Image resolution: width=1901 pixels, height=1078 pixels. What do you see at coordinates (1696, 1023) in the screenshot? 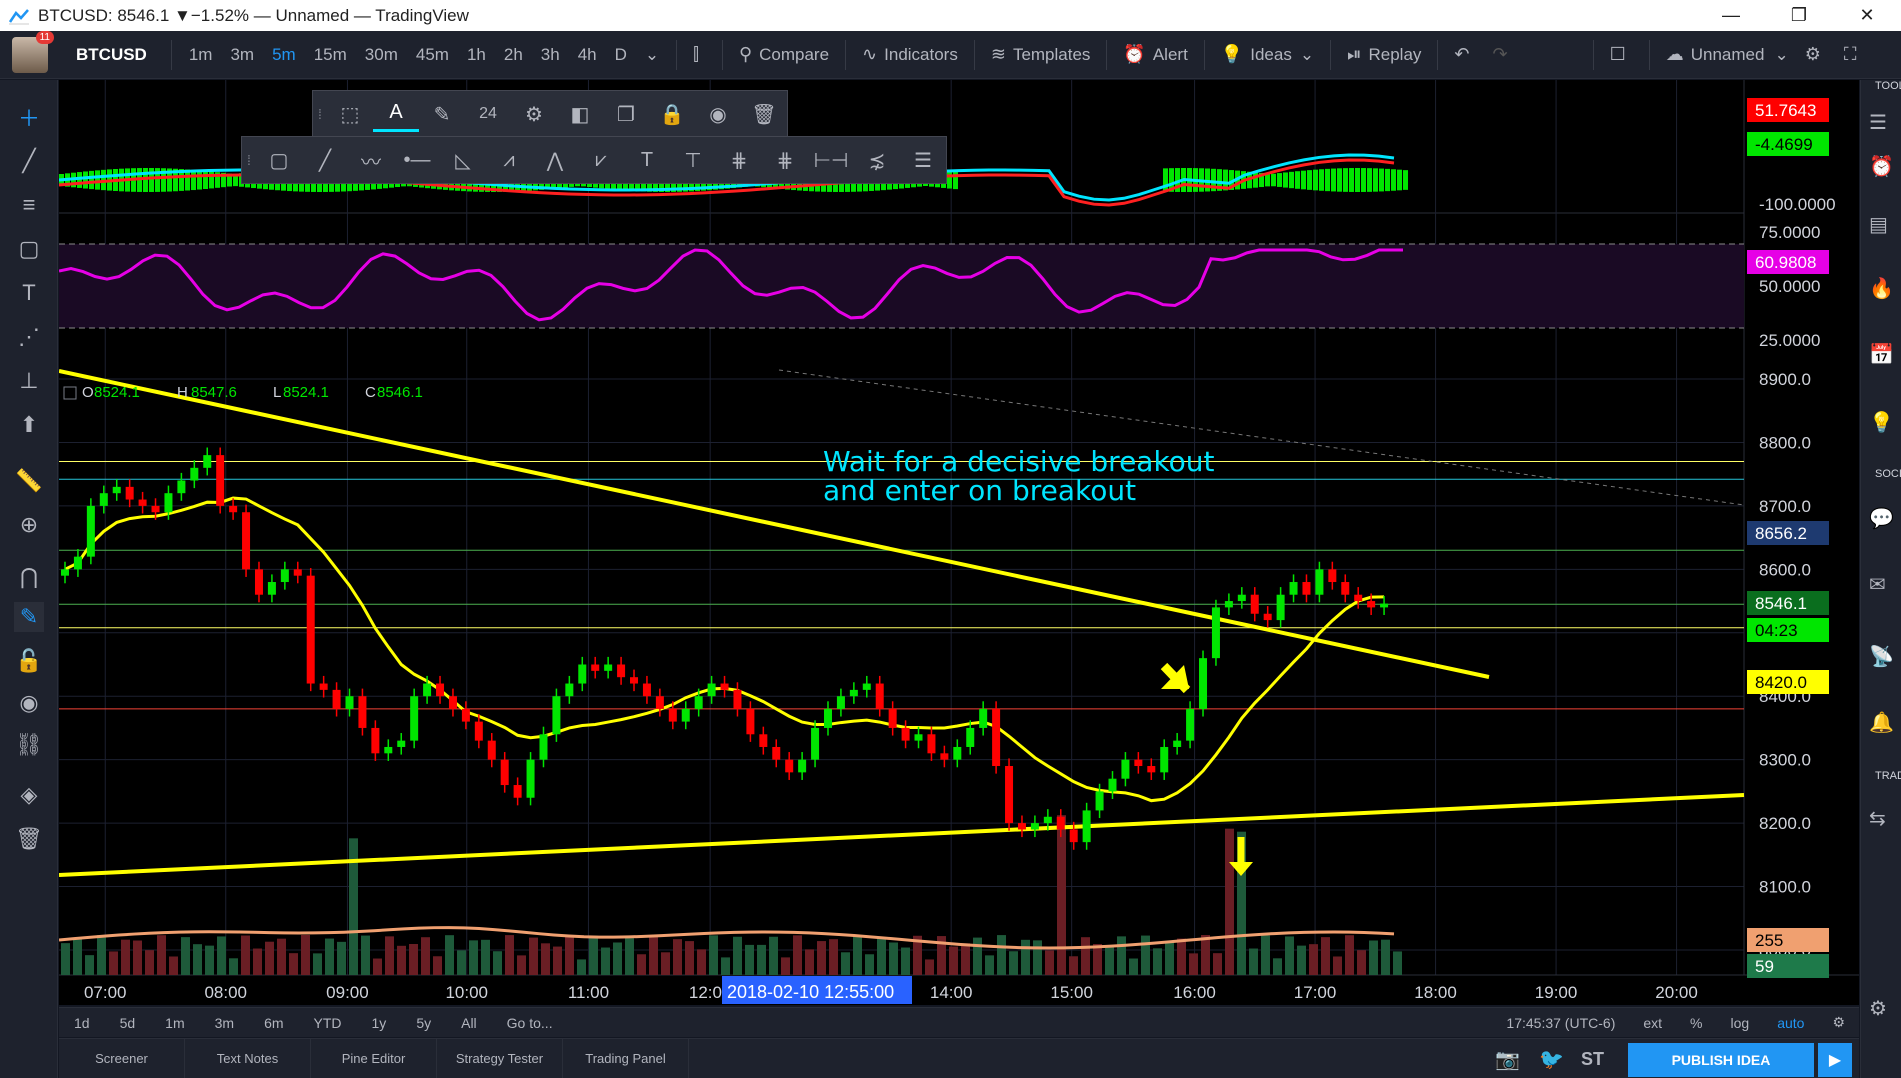
I see `percent-scale-toggle: %` at bounding box center [1696, 1023].